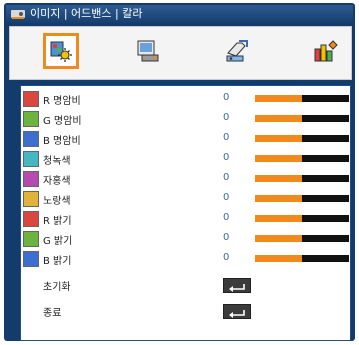  I want to click on projector-icon, so click(18, 14).